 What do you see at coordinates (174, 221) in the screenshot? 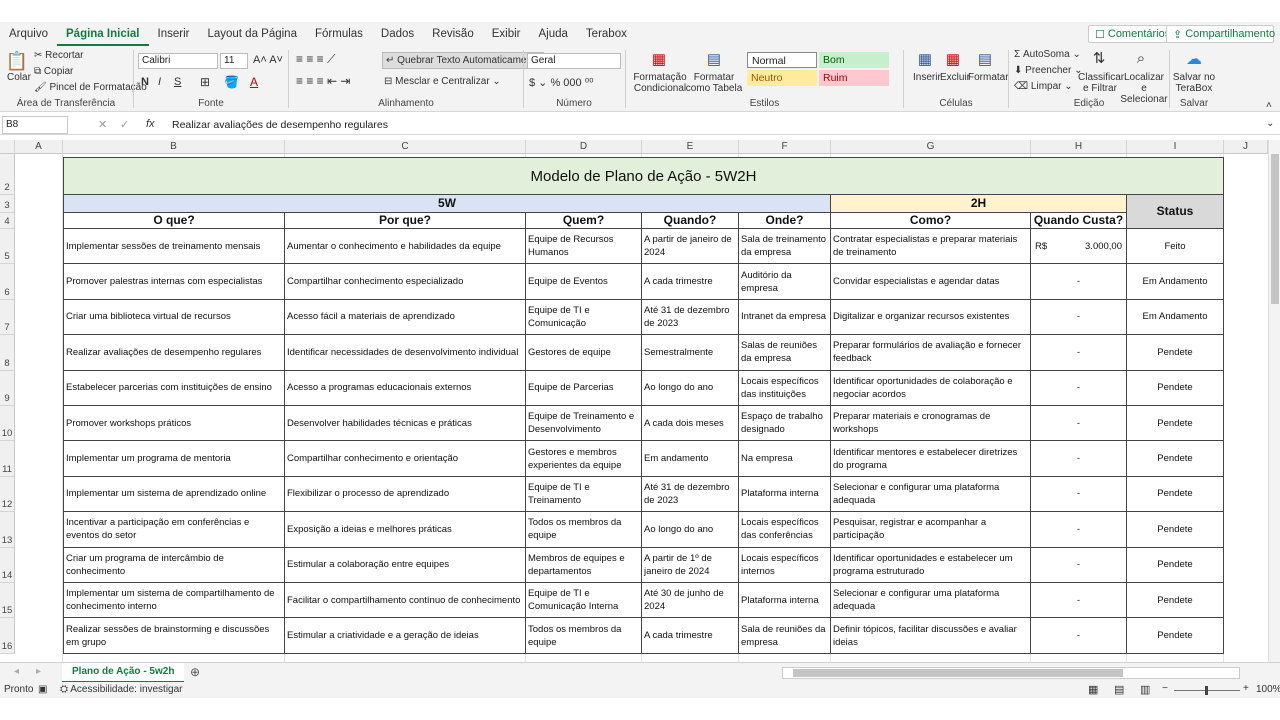
I see `column-title-0: O que?` at bounding box center [174, 221].